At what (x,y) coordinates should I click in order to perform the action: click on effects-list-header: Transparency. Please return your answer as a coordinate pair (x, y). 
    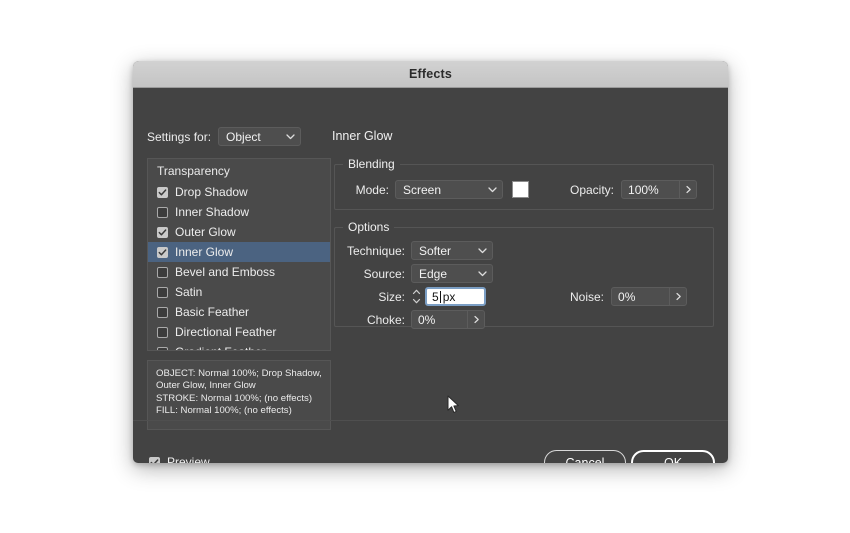
    Looking at the image, I should click on (193, 171).